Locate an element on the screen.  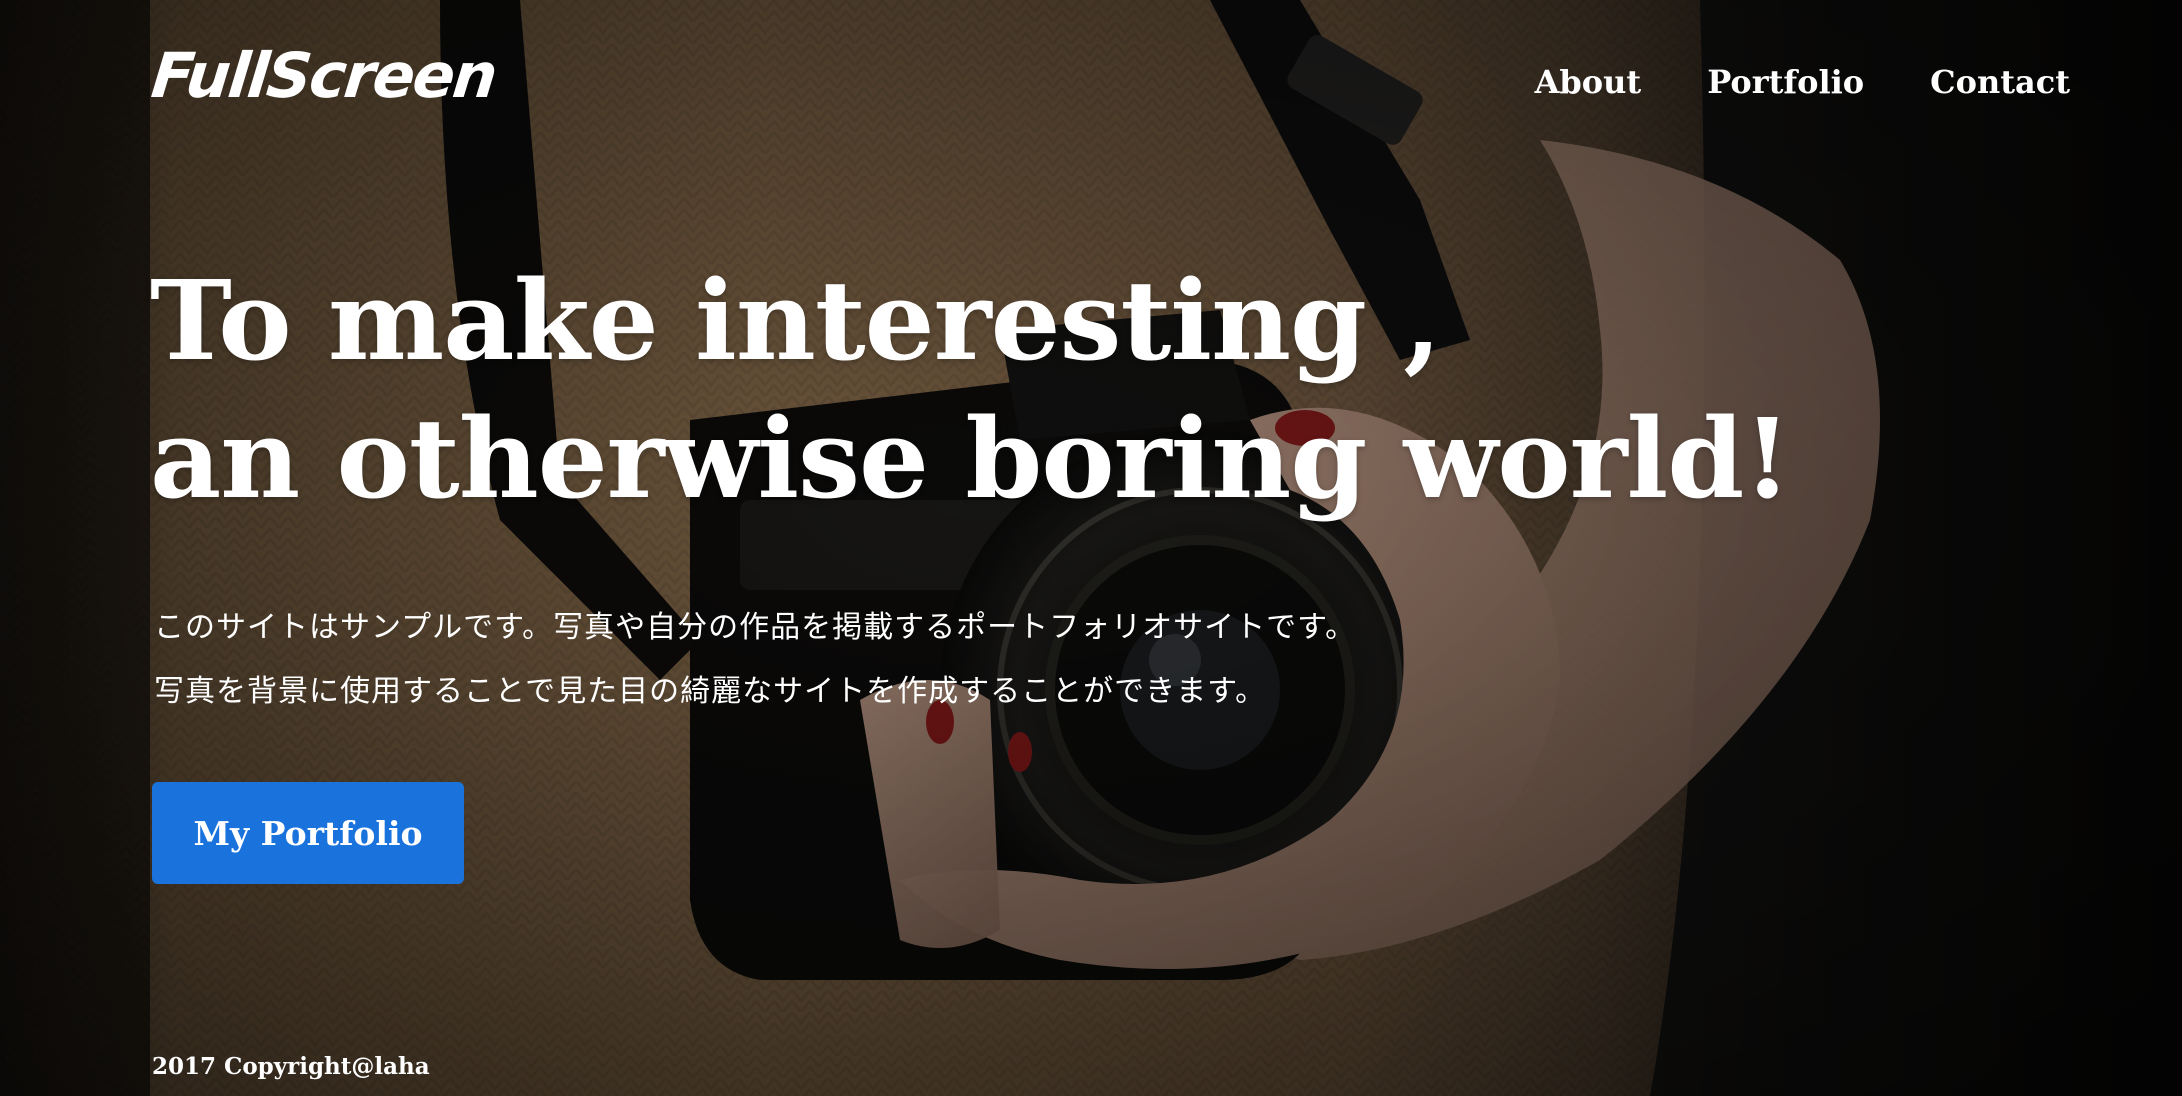
nav-menu: About Portfolio Contact is located at coordinates (1802, 82).